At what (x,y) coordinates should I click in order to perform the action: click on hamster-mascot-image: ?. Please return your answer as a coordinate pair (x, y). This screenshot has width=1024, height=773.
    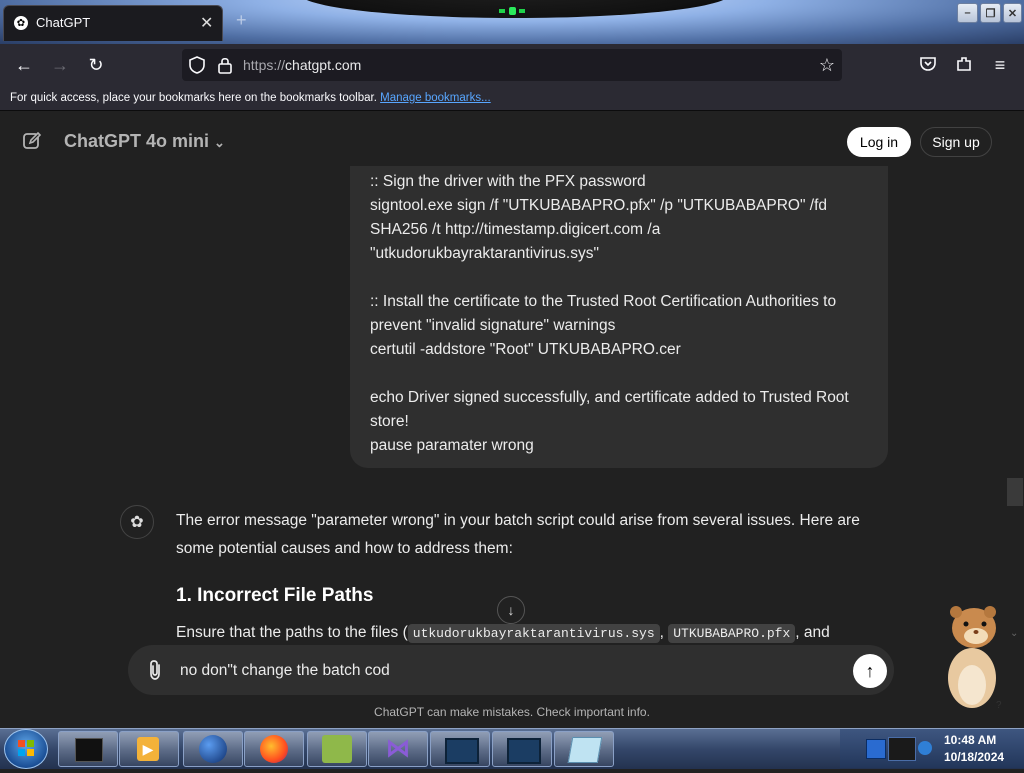
    Looking at the image, I should click on (975, 658).